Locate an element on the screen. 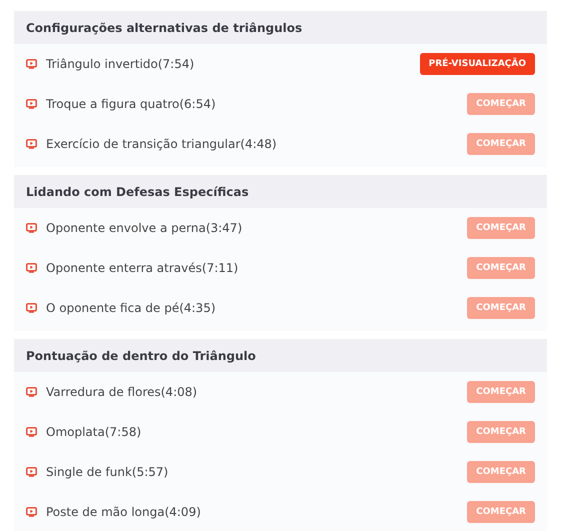 The image size is (565, 531). lesson-title: Exercício de transição triangular(4:48) is located at coordinates (162, 144).